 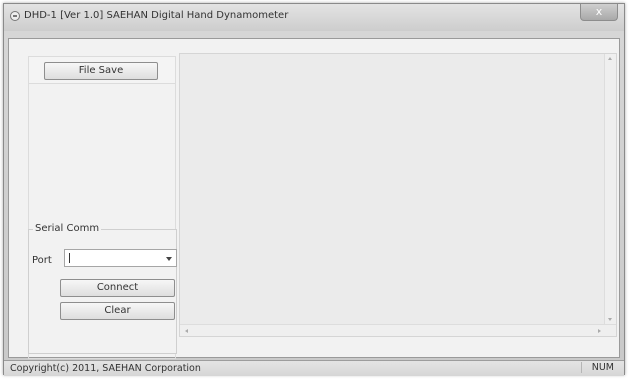 I want to click on chevron-down-icon, so click(x=169, y=259).